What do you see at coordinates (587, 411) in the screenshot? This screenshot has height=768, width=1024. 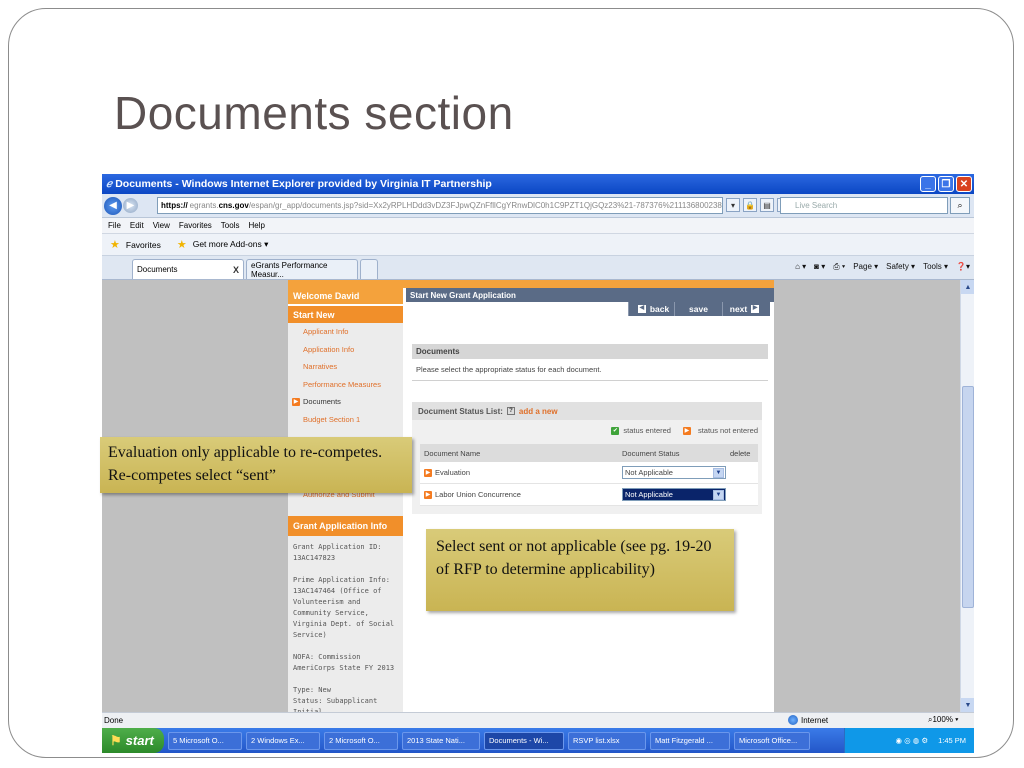 I see `status-list-header: Document Status List: ? add a new` at bounding box center [587, 411].